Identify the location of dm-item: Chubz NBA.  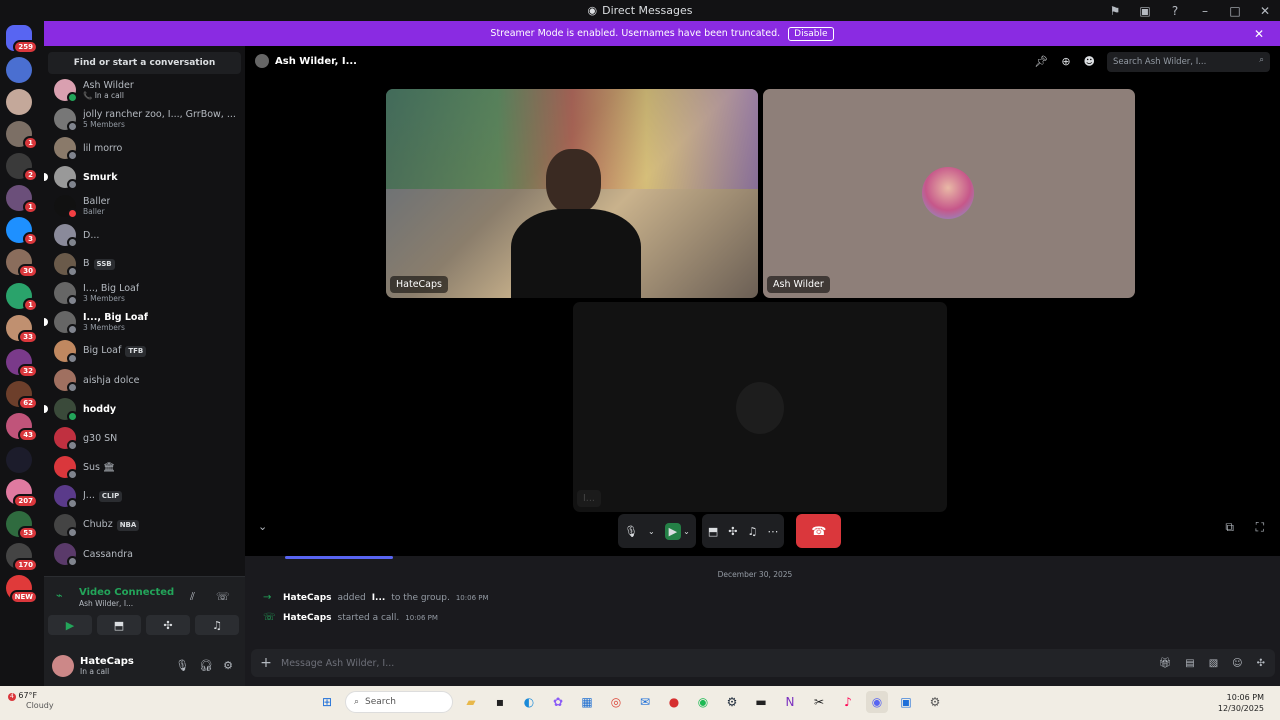
(146, 525).